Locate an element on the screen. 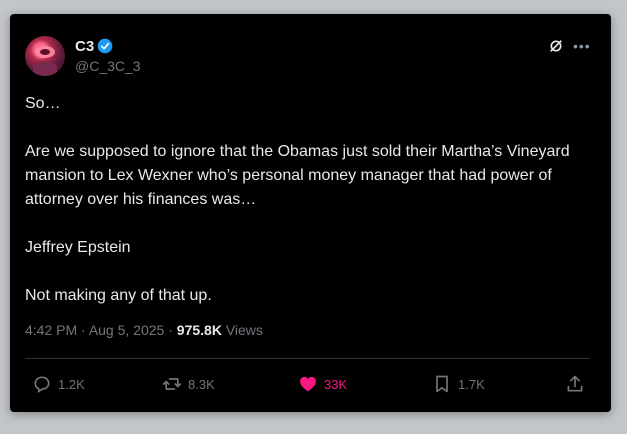  author-name: C3 is located at coordinates (84, 46).